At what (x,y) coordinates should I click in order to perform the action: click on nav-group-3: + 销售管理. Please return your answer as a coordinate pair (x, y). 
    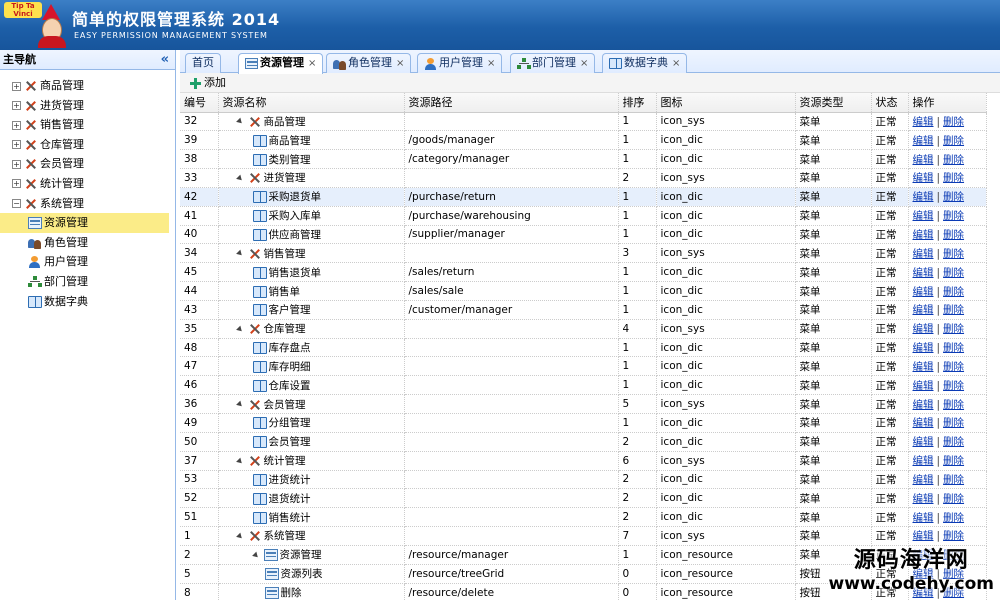
    Looking at the image, I should click on (87, 125).